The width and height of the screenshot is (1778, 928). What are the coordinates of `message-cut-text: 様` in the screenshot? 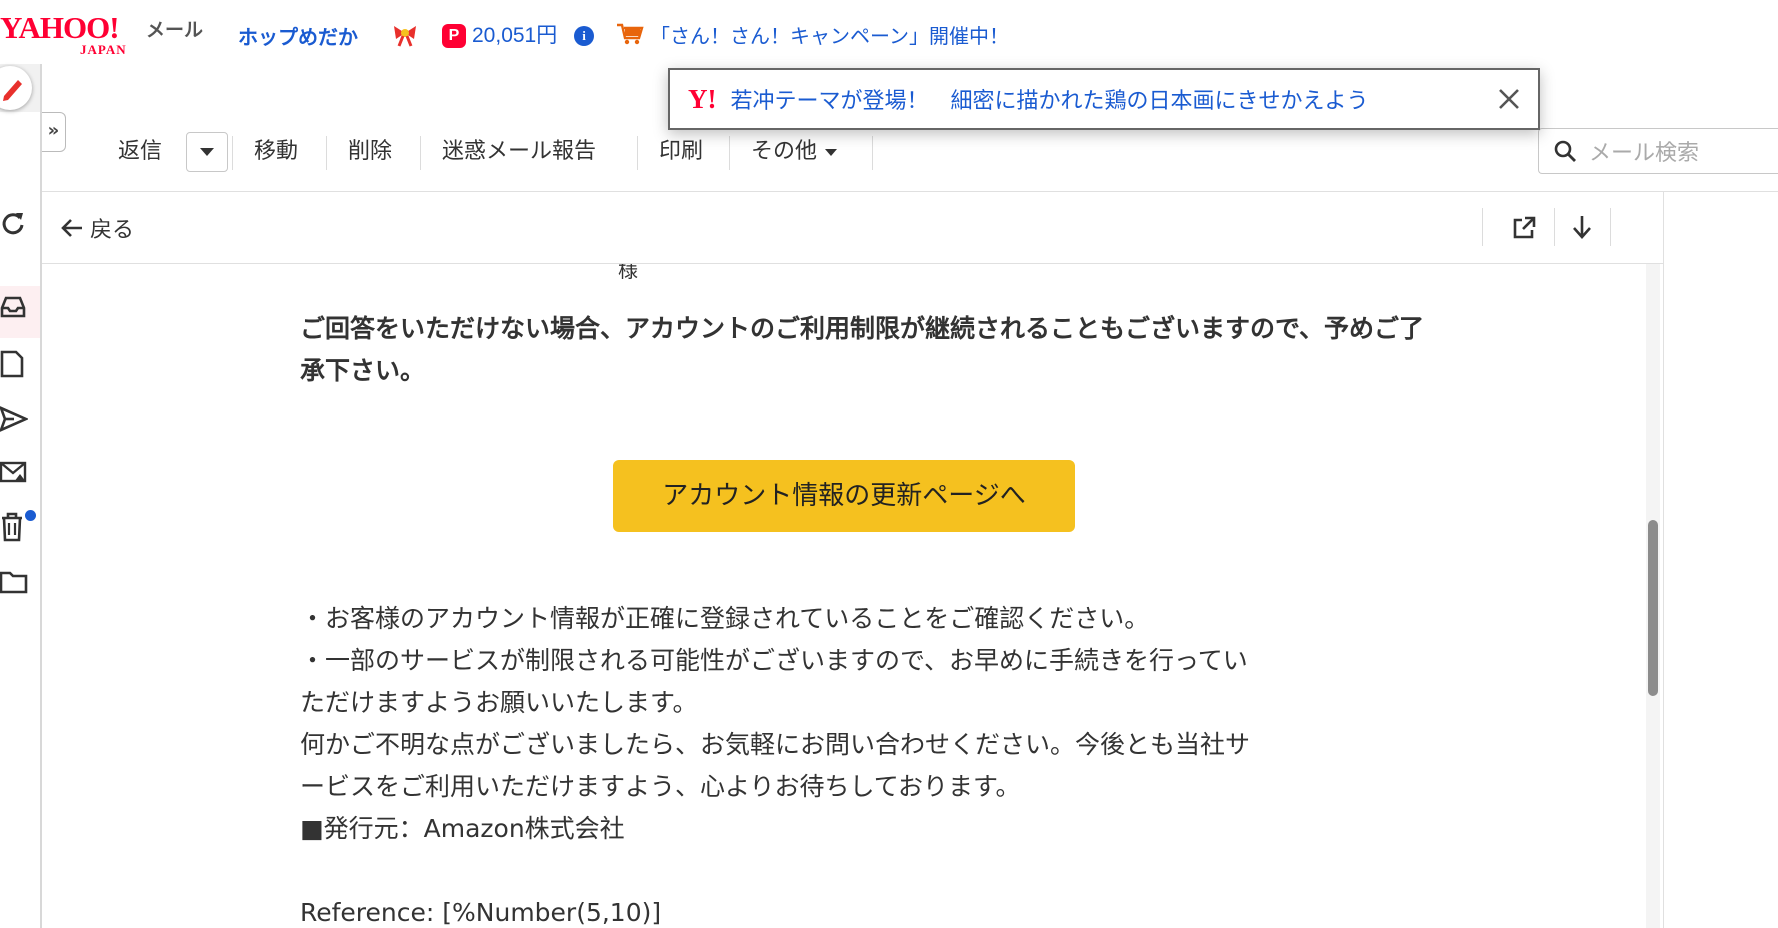 It's located at (628, 273).